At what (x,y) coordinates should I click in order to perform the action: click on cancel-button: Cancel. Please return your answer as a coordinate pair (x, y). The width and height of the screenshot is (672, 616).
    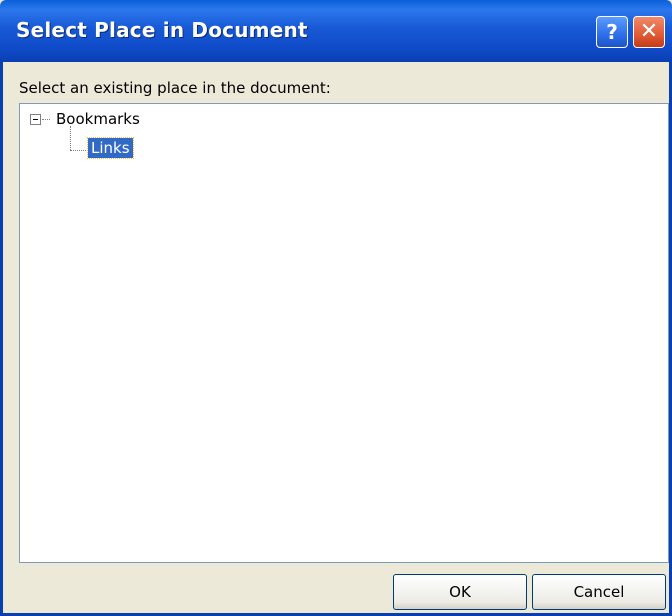
    Looking at the image, I should click on (599, 592).